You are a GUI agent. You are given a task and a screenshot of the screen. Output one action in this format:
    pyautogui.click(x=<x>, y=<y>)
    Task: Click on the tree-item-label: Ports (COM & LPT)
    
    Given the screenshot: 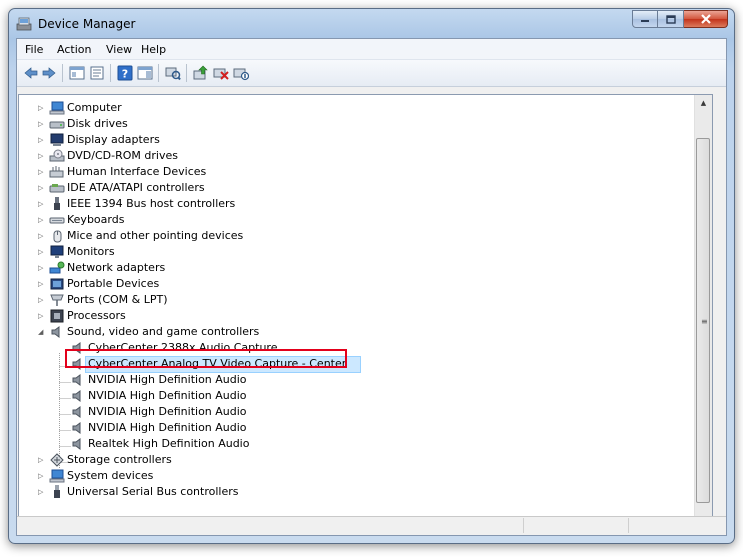 What is the action you would take?
    pyautogui.click(x=117, y=299)
    